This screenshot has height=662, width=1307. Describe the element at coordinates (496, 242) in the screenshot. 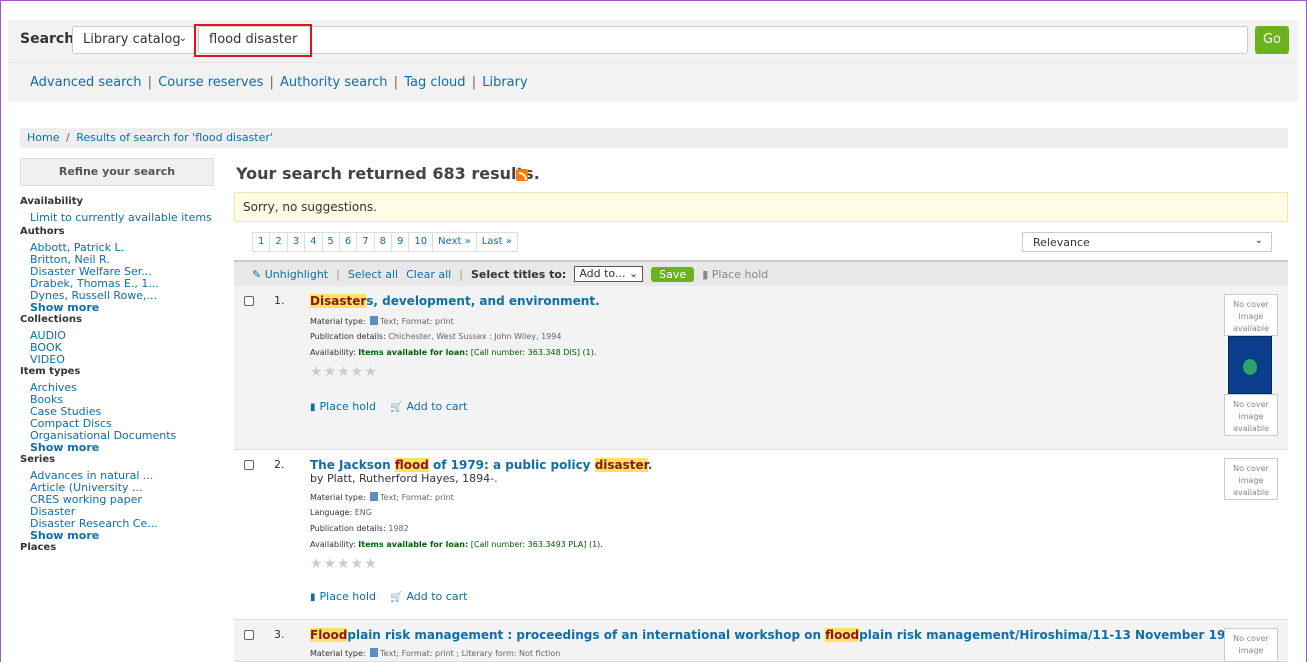

I see `last-page-link: Last »` at that location.